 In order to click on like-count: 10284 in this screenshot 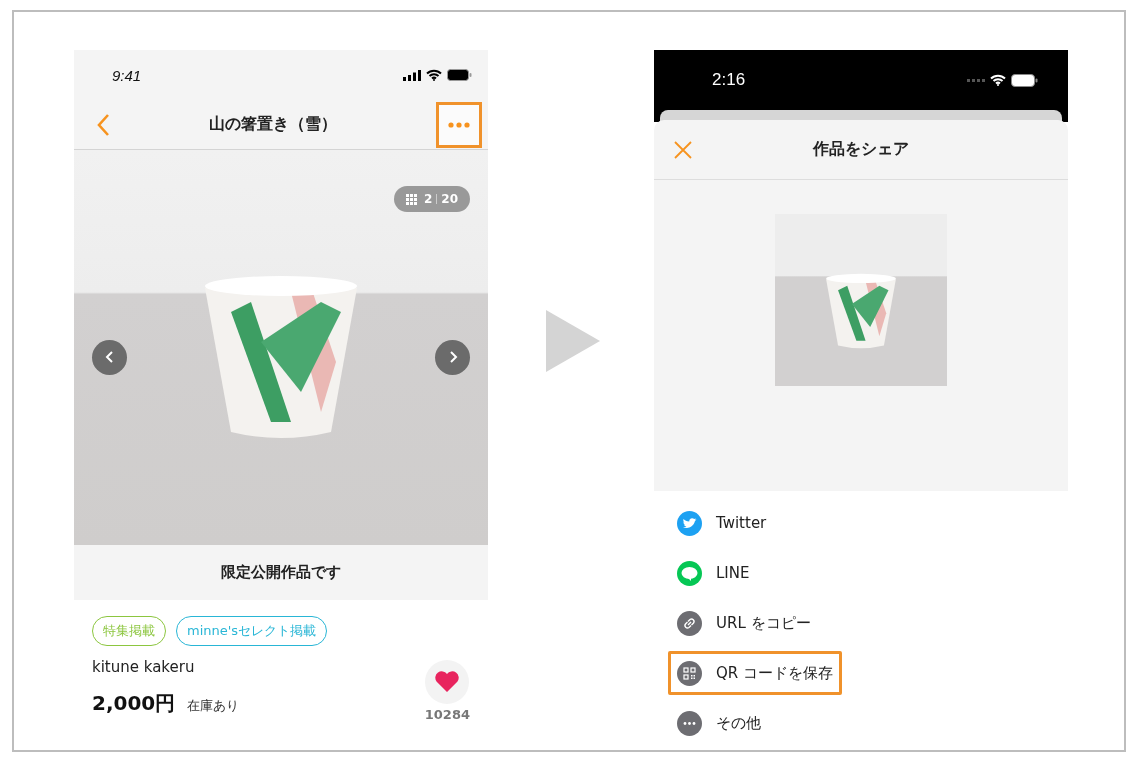, I will do `click(447, 714)`.